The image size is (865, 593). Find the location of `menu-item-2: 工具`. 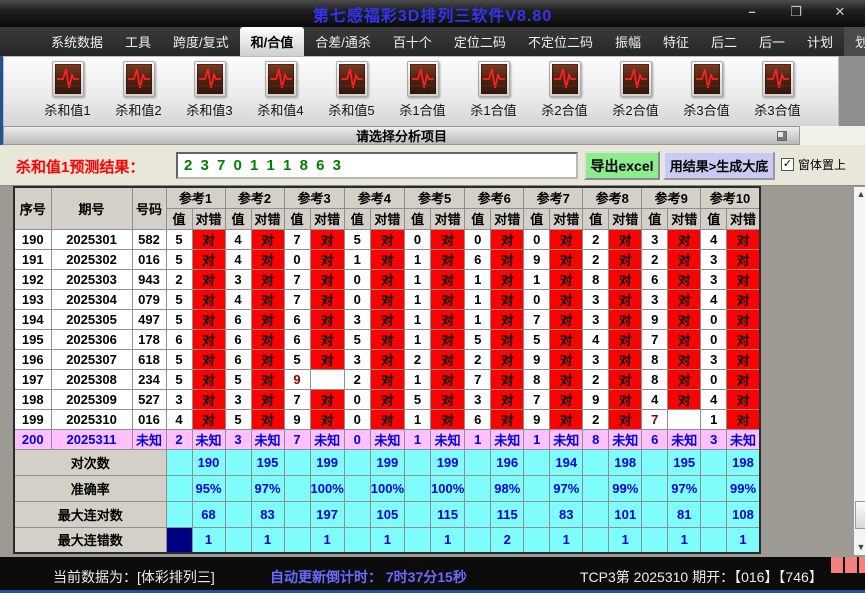

menu-item-2: 工具 is located at coordinates (138, 41).